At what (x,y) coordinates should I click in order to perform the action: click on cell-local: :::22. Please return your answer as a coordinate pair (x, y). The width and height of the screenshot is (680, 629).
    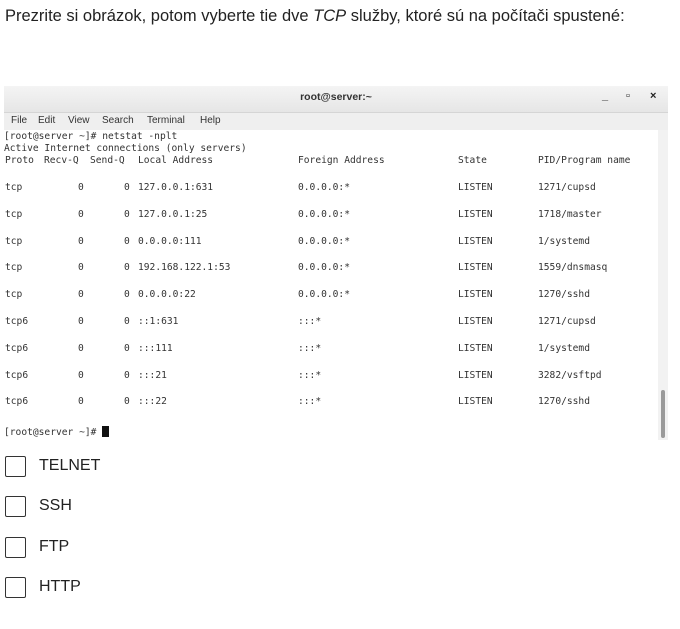
    Looking at the image, I should click on (152, 402).